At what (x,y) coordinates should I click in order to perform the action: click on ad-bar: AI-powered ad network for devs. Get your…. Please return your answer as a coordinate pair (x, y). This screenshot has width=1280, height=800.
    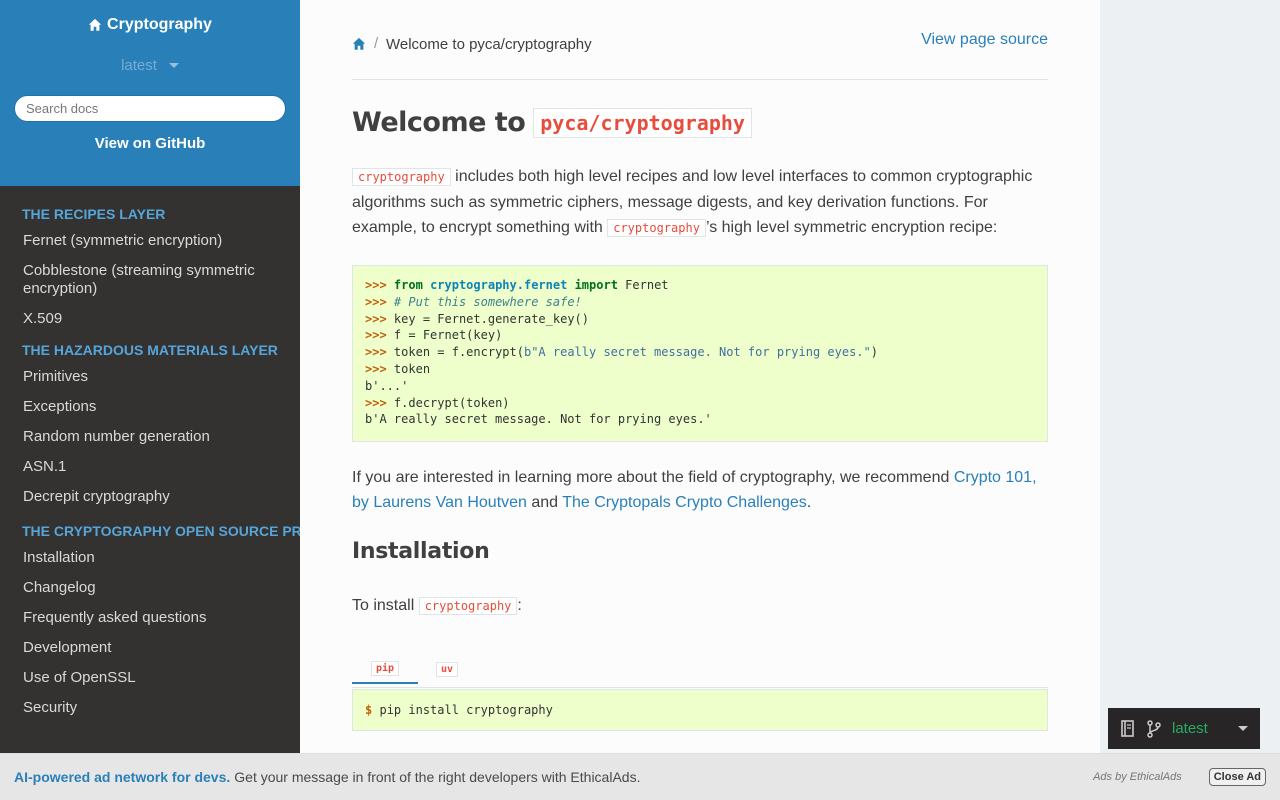
    Looking at the image, I should click on (640, 776).